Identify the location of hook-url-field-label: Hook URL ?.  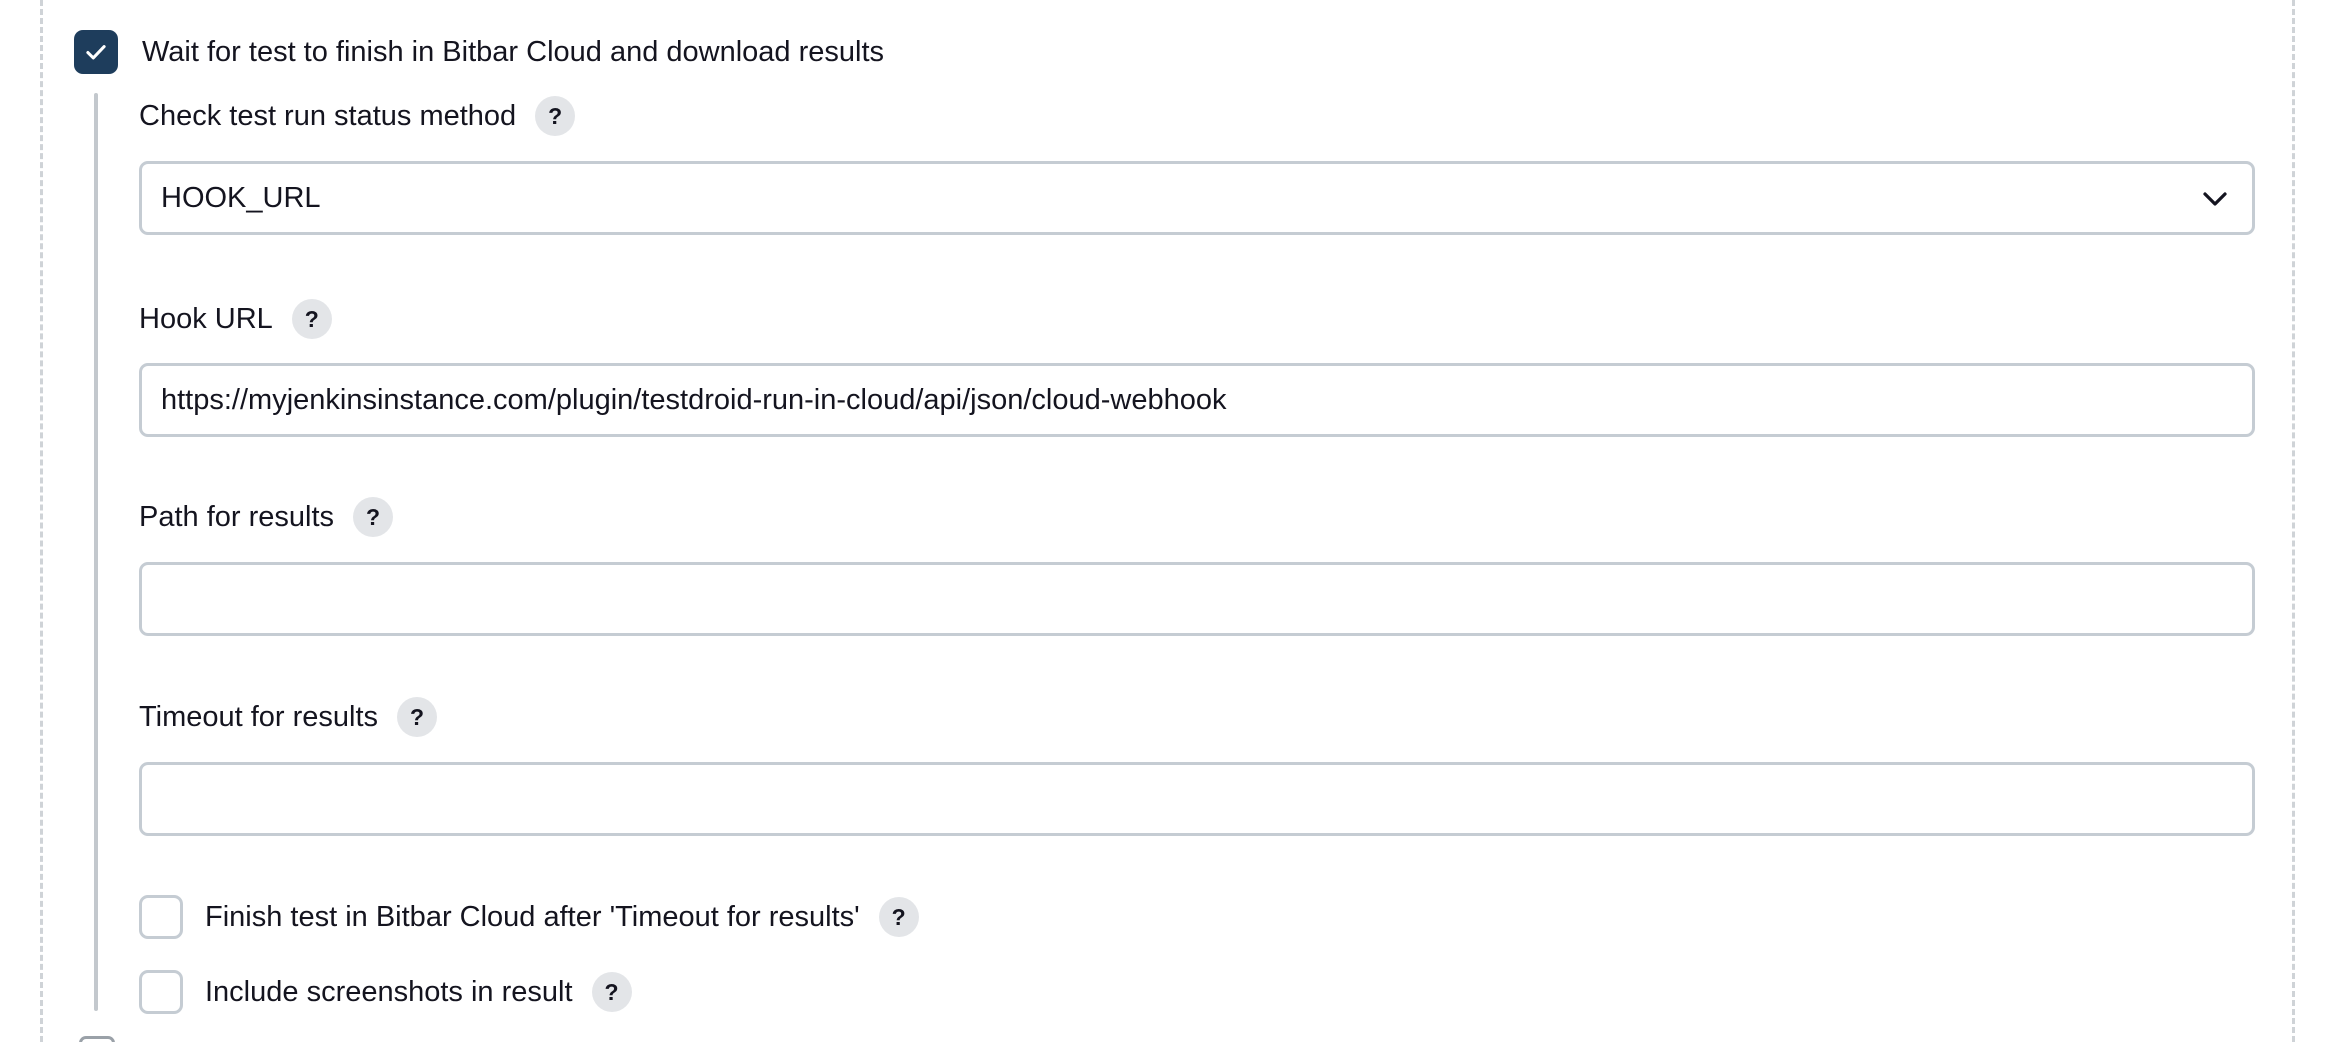
(235, 319).